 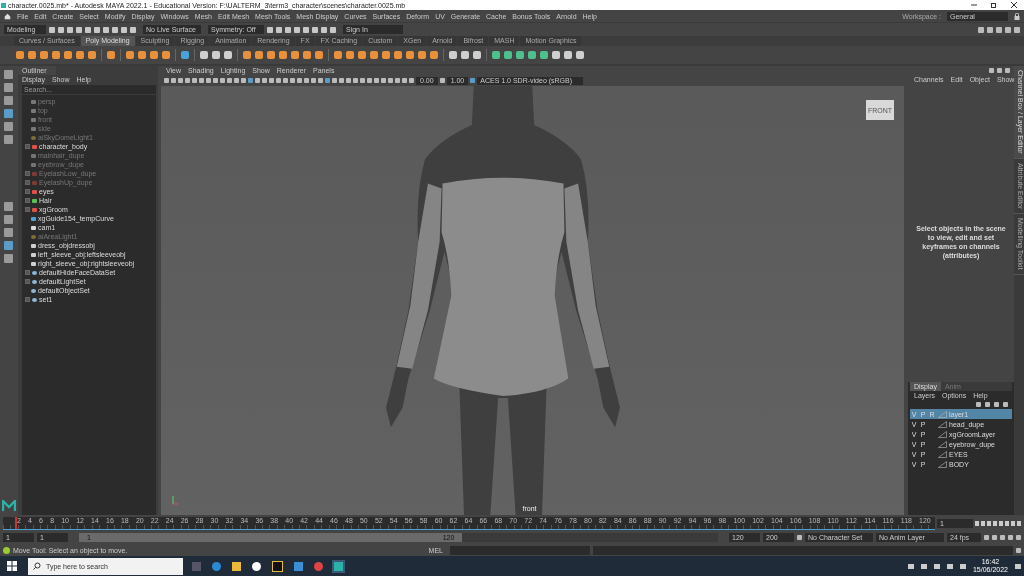 I want to click on command-line-field, so click(x=520, y=550).